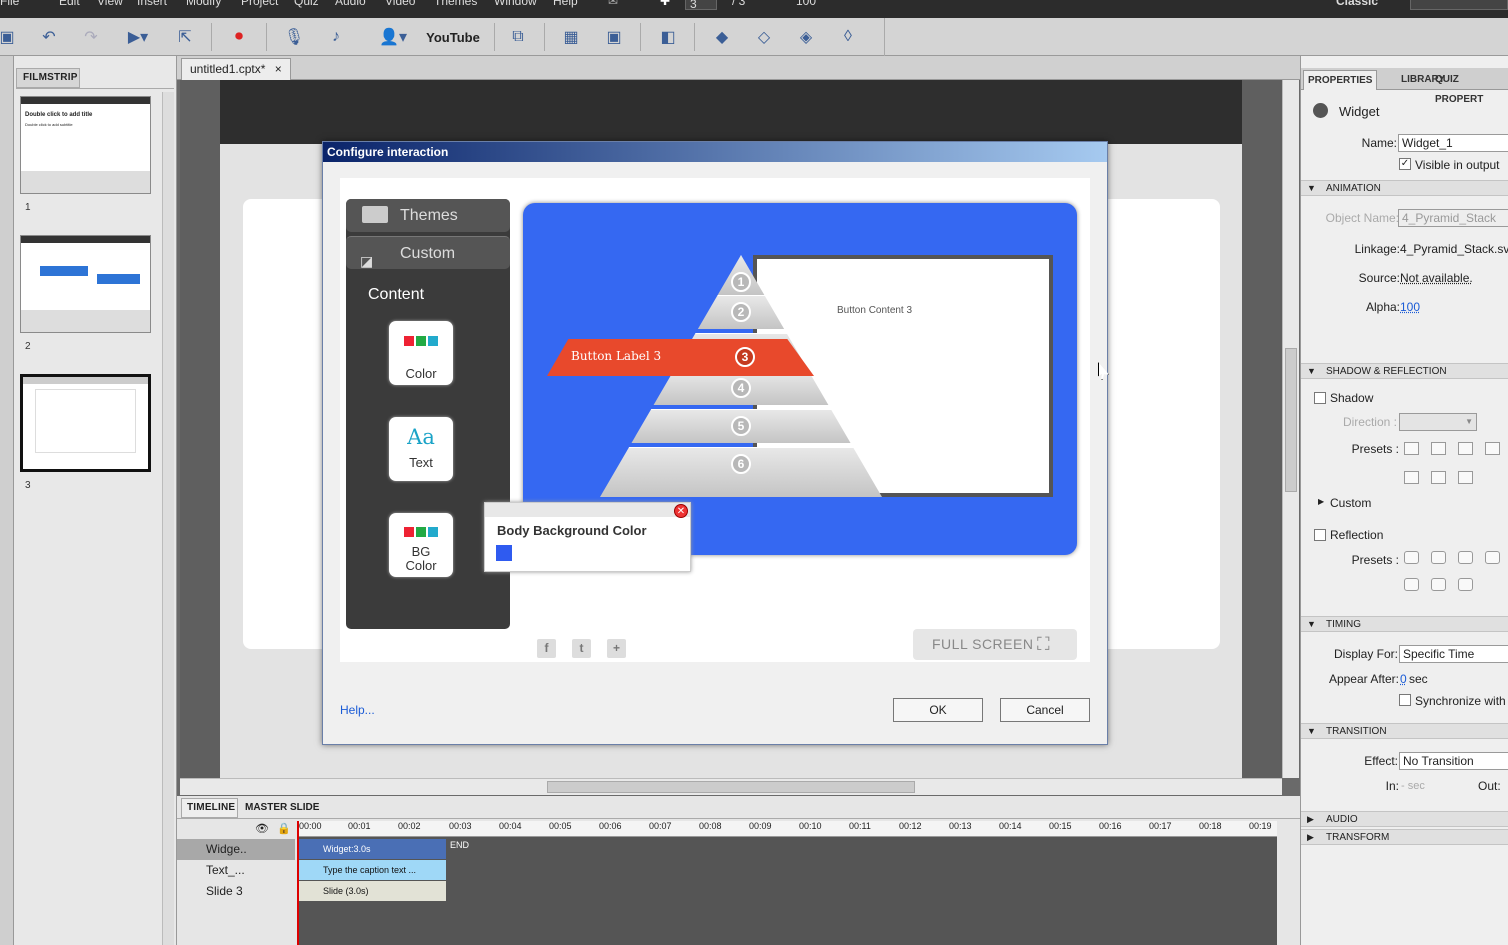 The height and width of the screenshot is (945, 1508). Describe the element at coordinates (1357, 4) in the screenshot. I see `workspace-switcher: Classic` at that location.